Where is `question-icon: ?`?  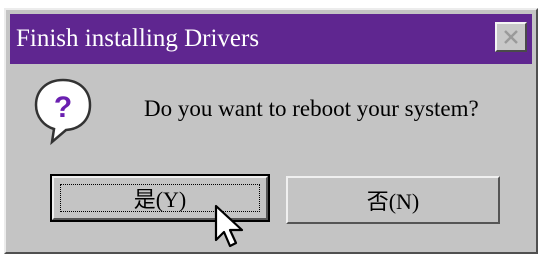 question-icon: ? is located at coordinates (63, 112).